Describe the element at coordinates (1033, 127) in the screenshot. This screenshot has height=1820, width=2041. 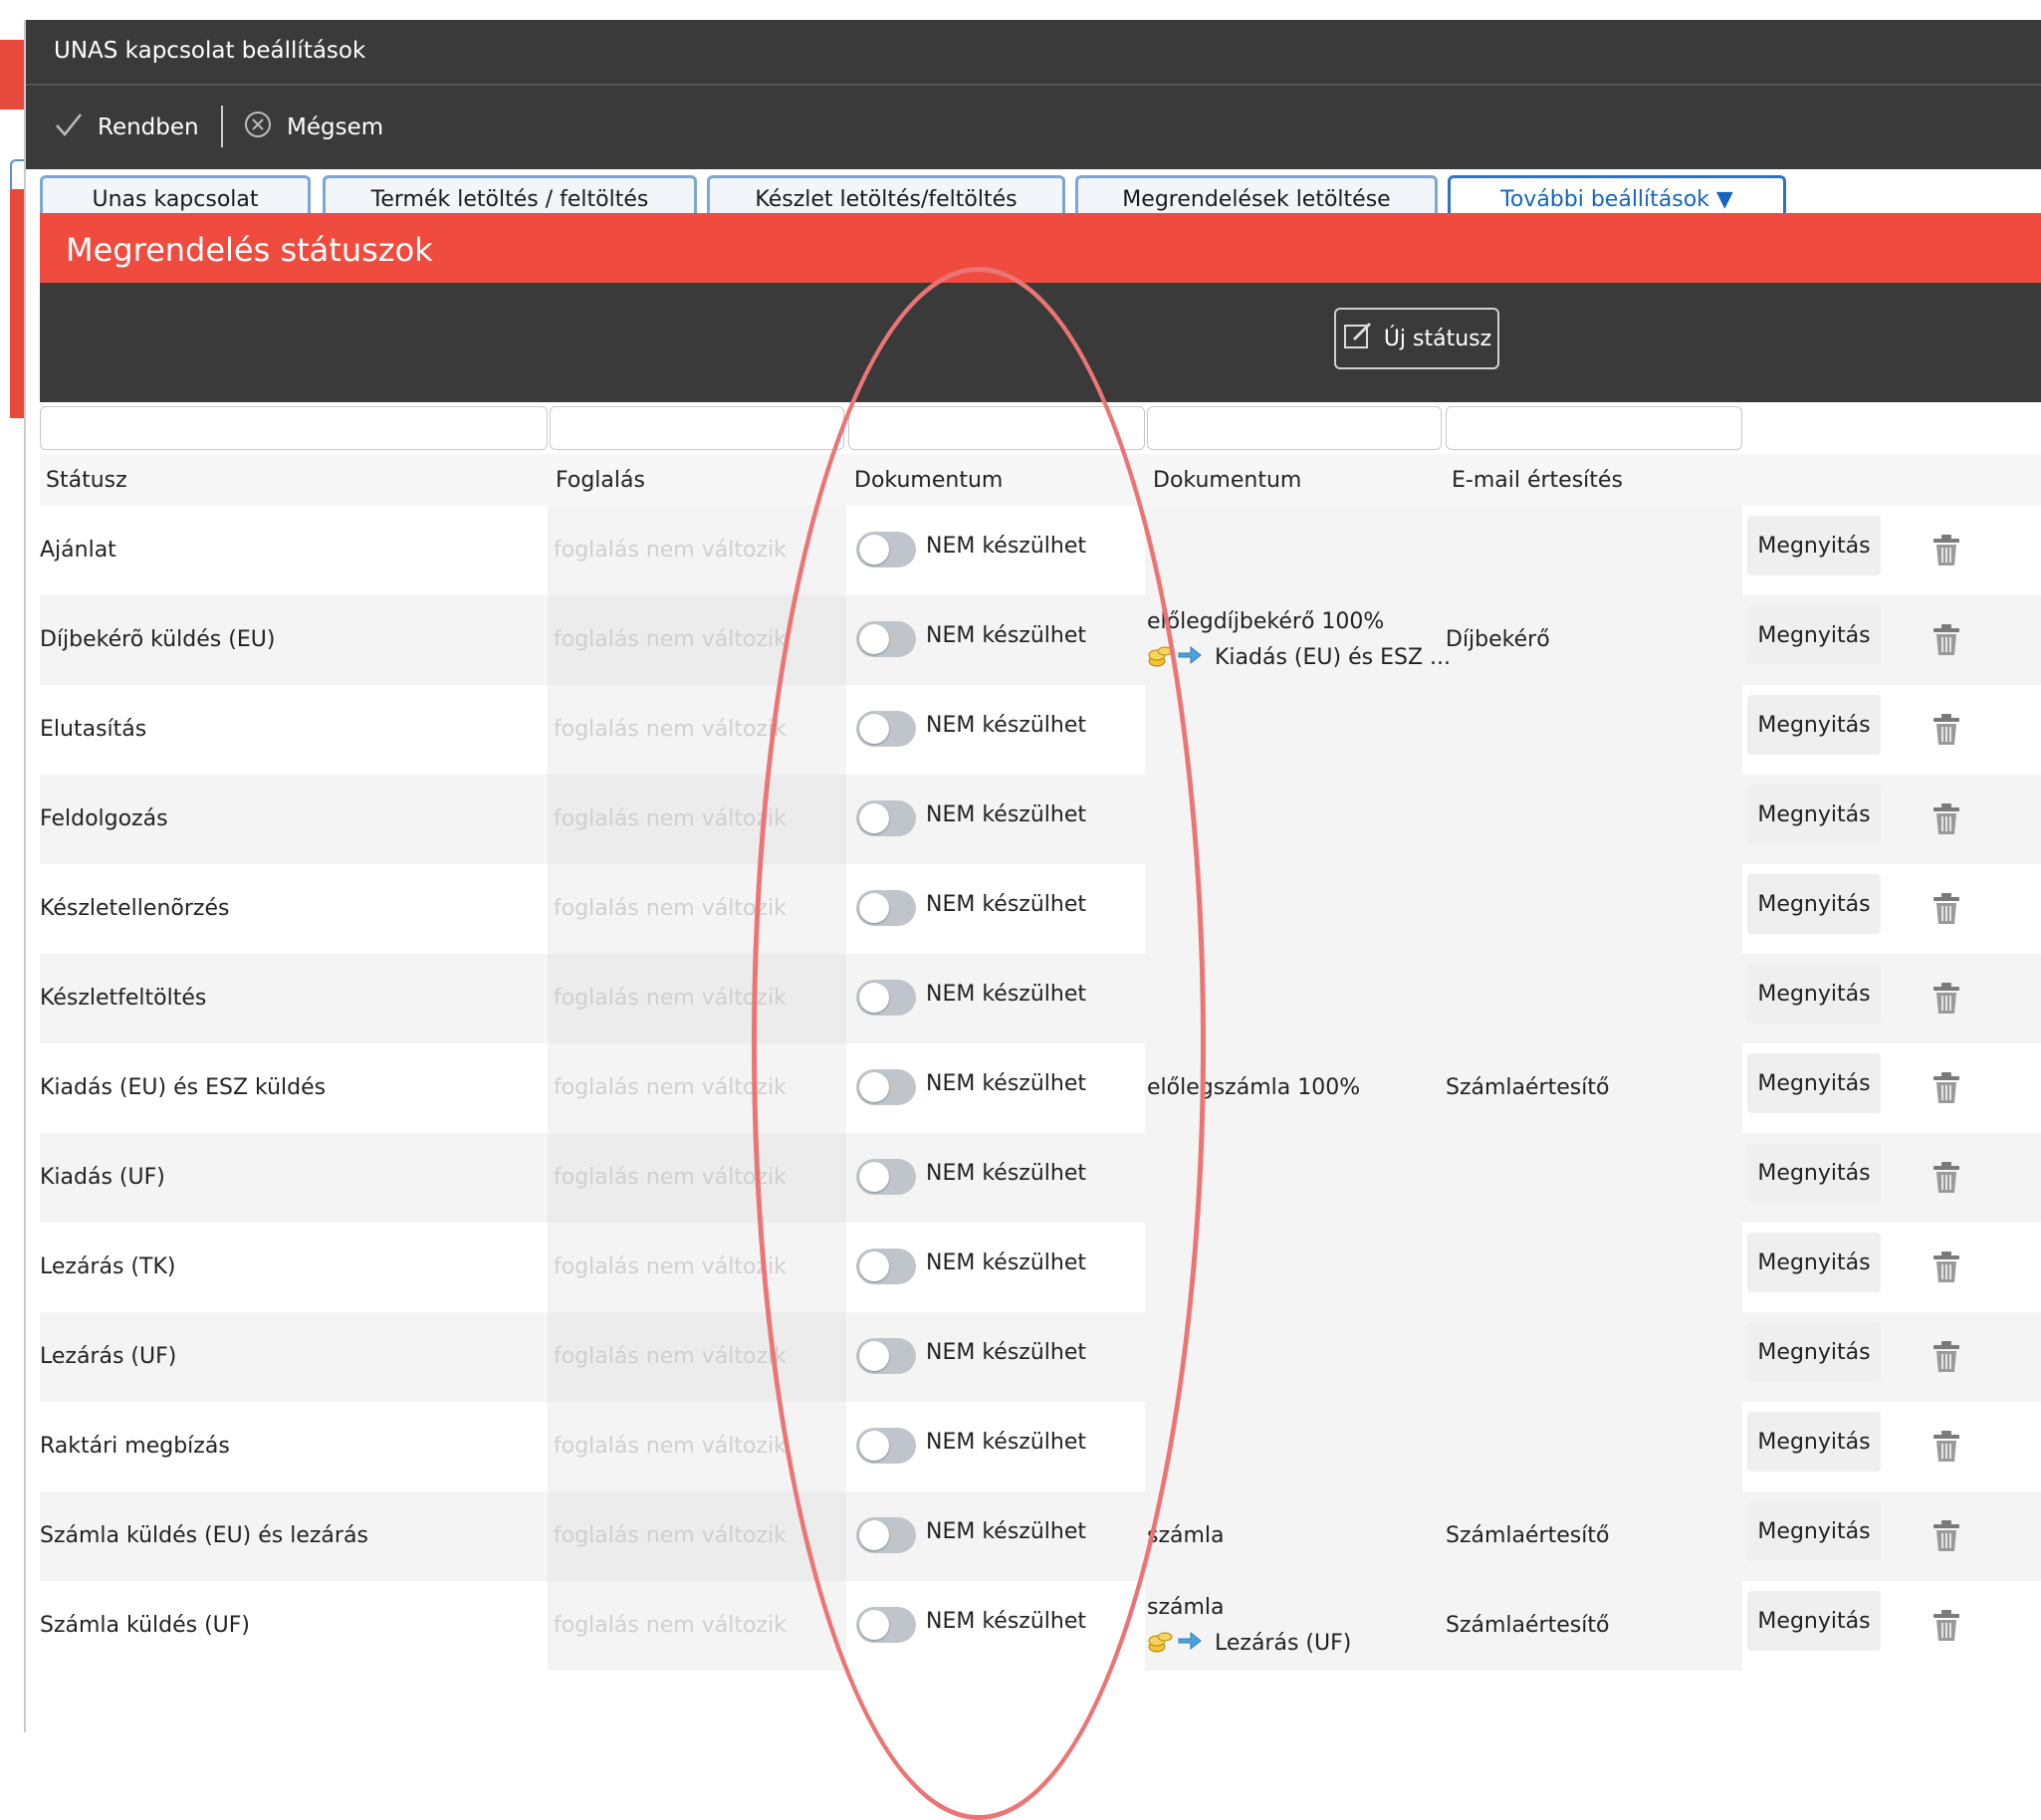
I see `toolbar: Rendben Mégsem` at that location.